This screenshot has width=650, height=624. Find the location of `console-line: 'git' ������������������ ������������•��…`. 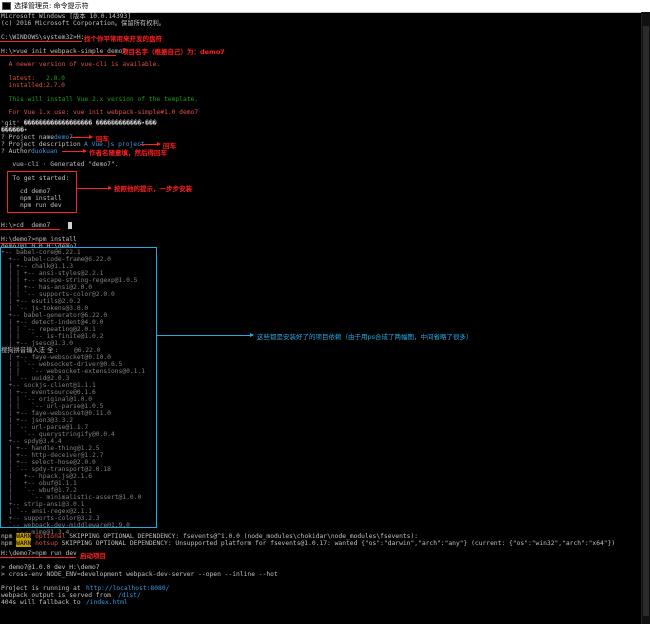

console-line: 'git' ������������������ ������������•��… is located at coordinates (79, 123).